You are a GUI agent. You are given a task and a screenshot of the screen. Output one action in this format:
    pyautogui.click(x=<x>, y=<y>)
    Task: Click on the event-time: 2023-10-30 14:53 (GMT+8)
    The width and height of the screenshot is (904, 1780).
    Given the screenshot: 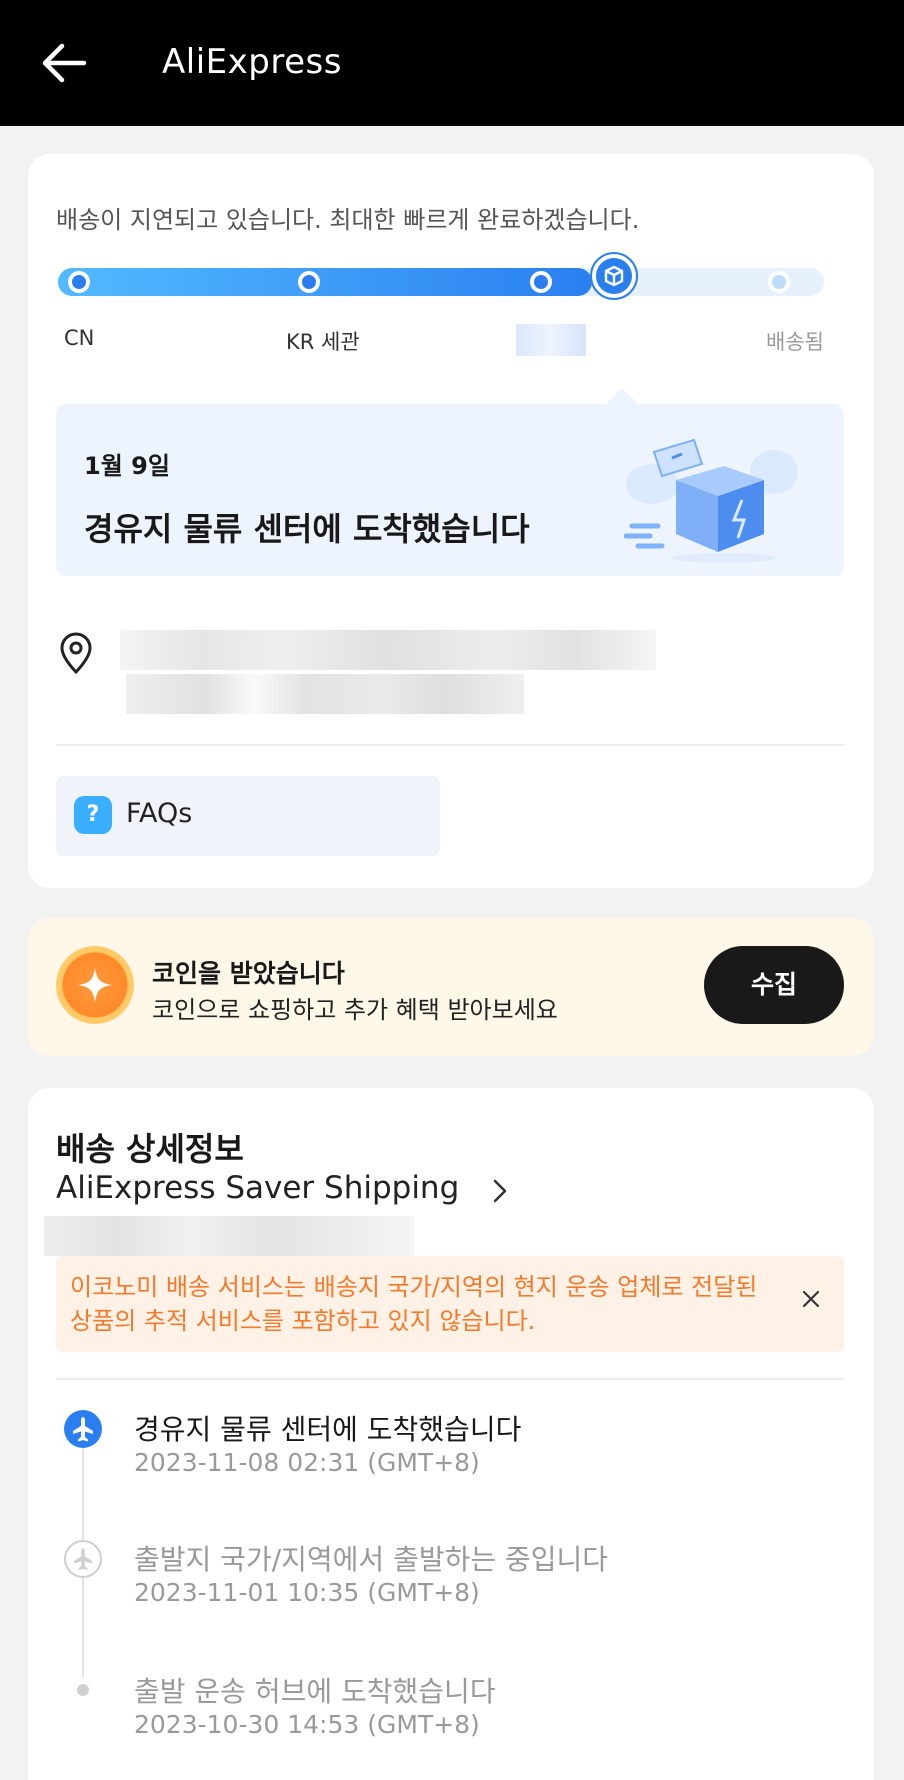 What is the action you would take?
    pyautogui.click(x=307, y=1724)
    